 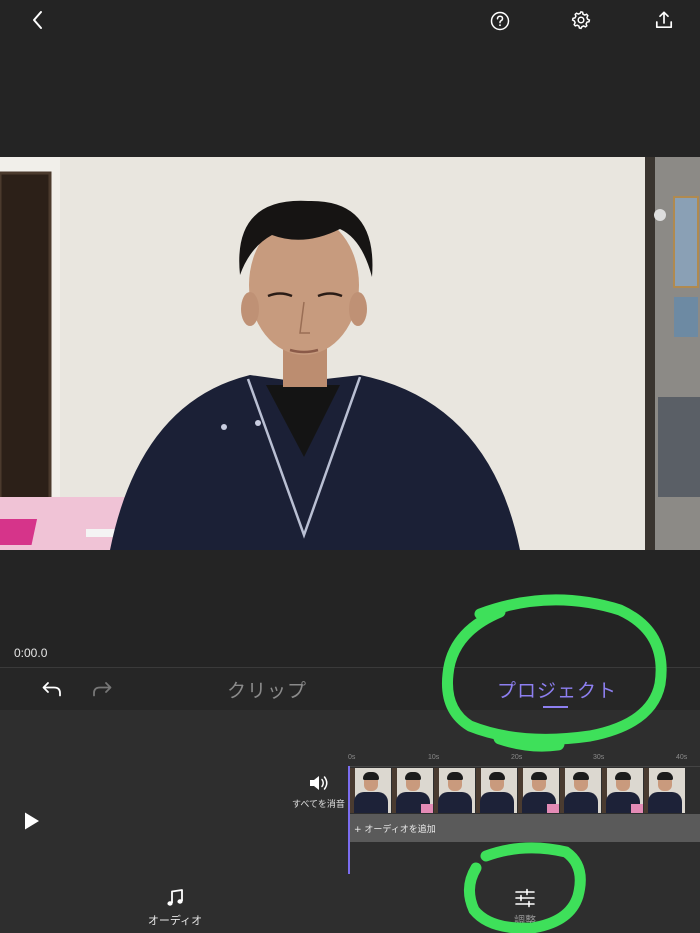 I want to click on undo-button, so click(x=52, y=689).